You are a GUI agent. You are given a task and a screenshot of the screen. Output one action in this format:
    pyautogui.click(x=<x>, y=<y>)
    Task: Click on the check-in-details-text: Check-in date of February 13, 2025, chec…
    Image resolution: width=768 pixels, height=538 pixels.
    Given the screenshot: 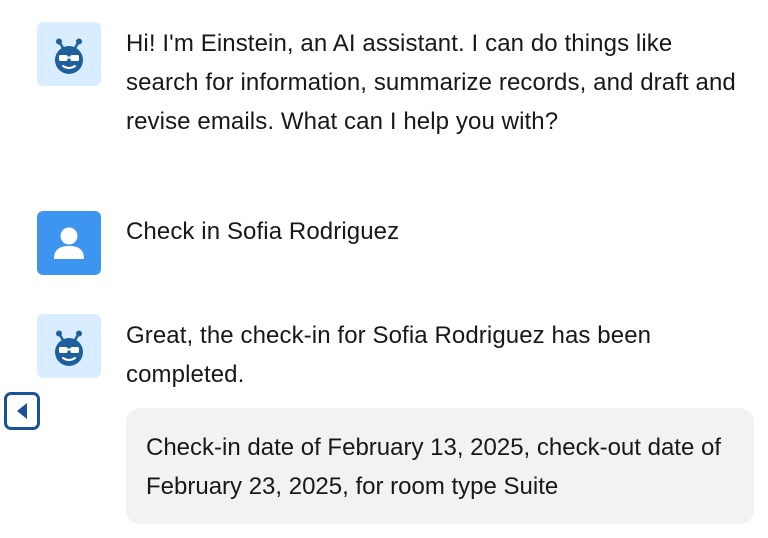 What is the action you would take?
    pyautogui.click(x=434, y=467)
    